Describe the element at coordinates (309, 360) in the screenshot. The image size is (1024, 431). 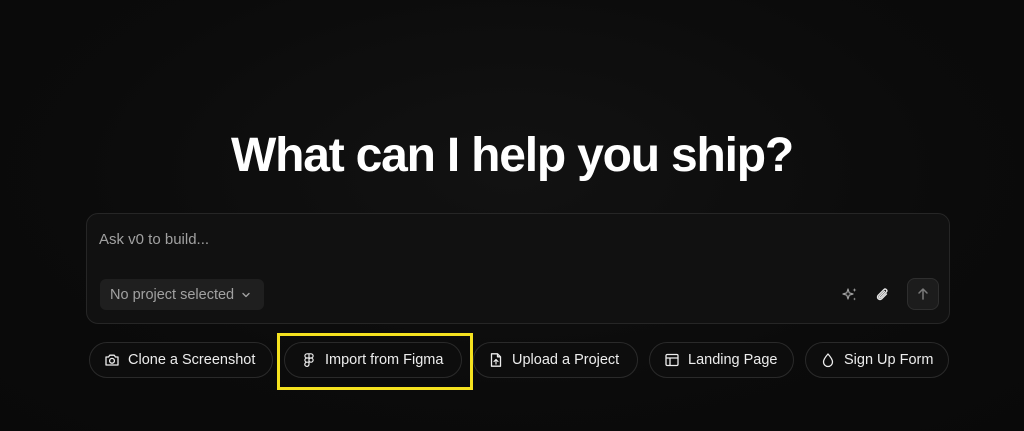
I see `figma-icon` at that location.